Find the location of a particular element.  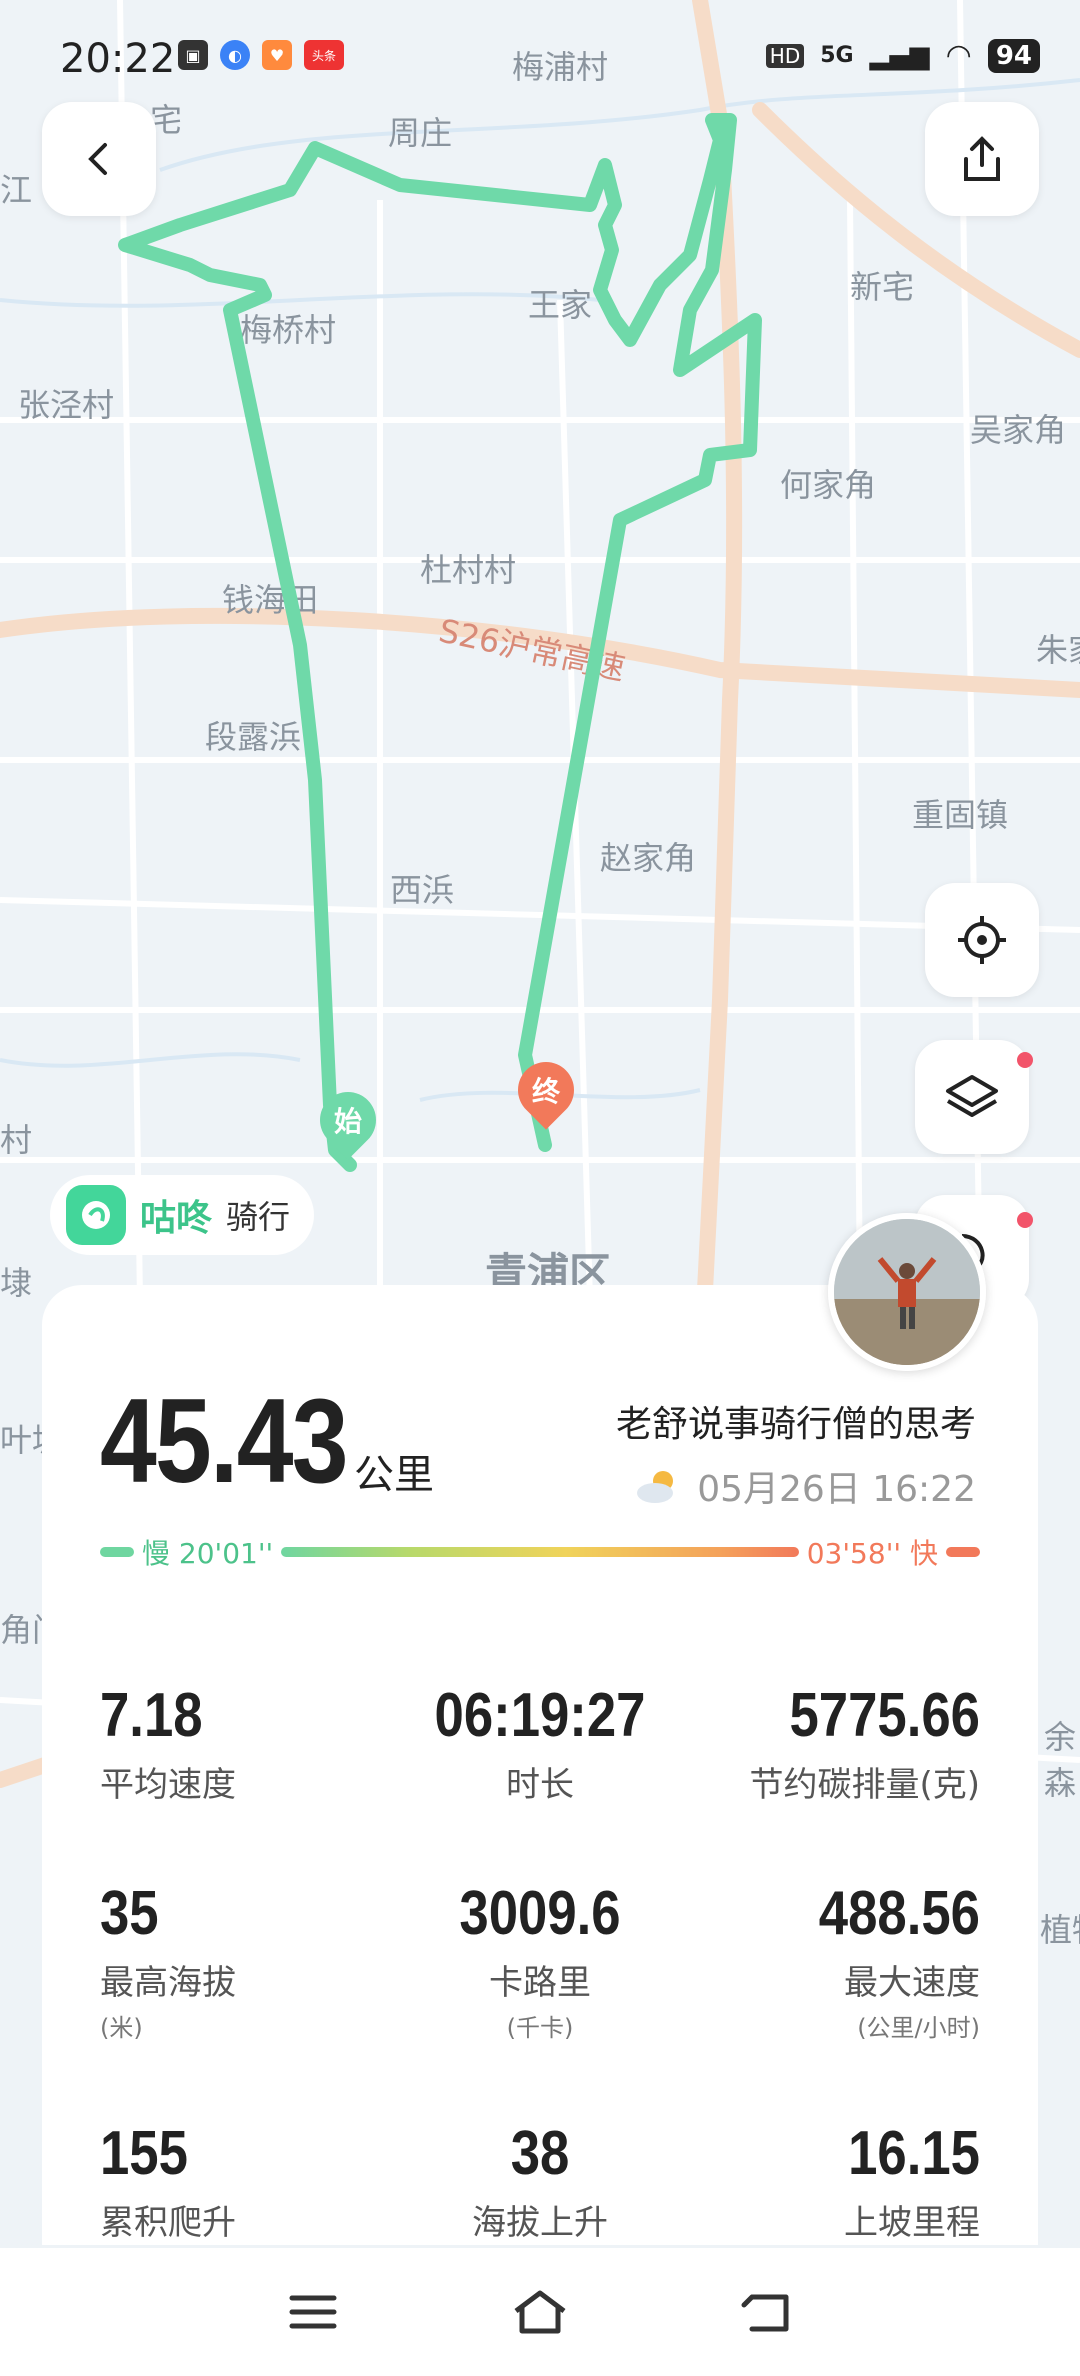

notification-icons: ▣ ◐ ♥ 头条 is located at coordinates (261, 55).